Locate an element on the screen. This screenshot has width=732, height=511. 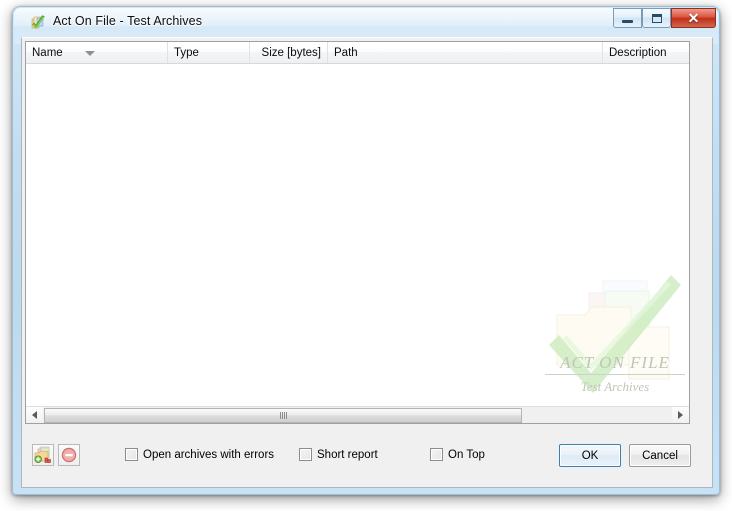
open-archive-icon is located at coordinates (42, 454).